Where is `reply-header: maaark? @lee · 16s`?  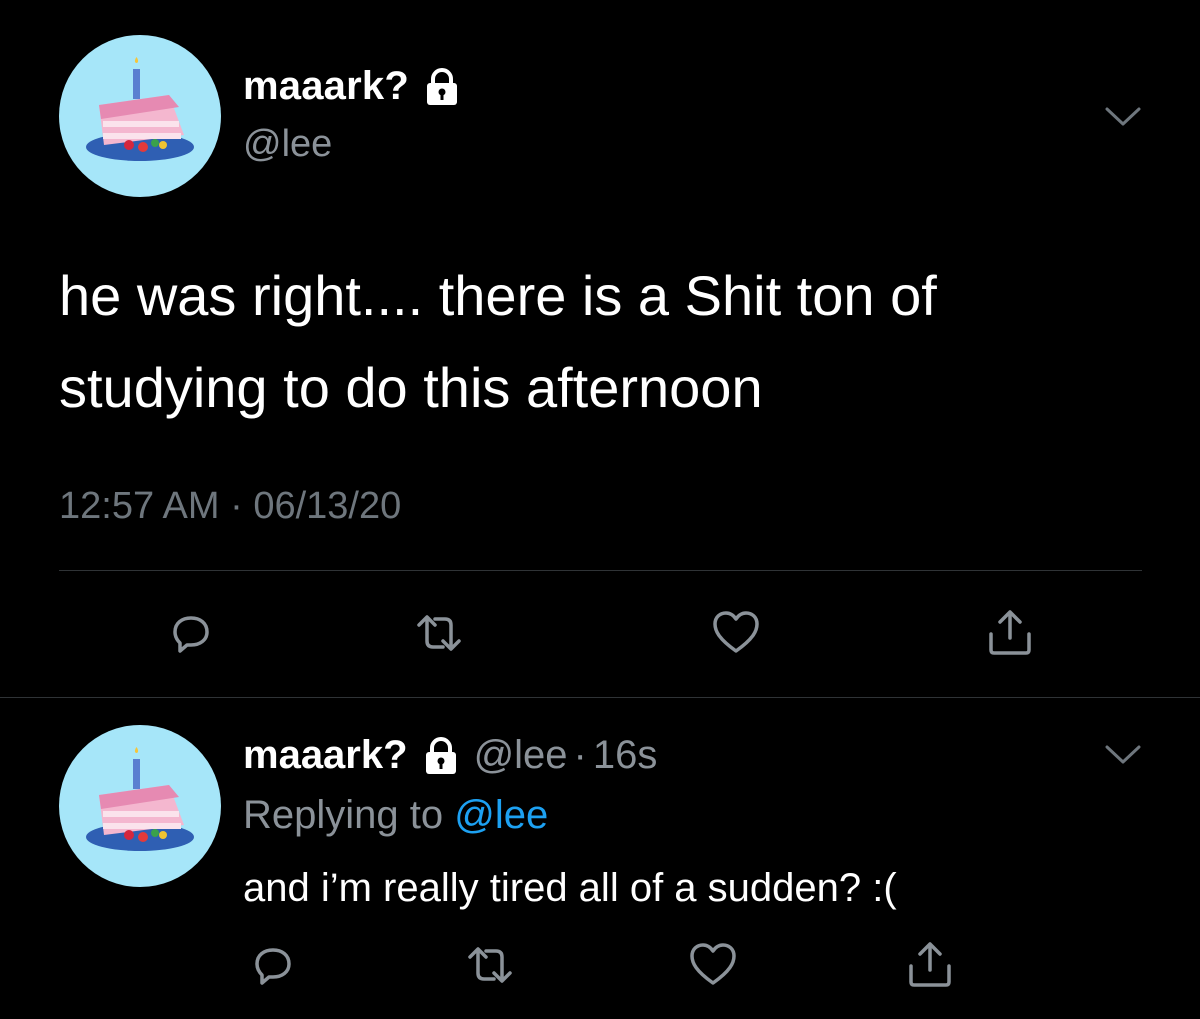
reply-header: maaark? @lee · 16s is located at coordinates (450, 755).